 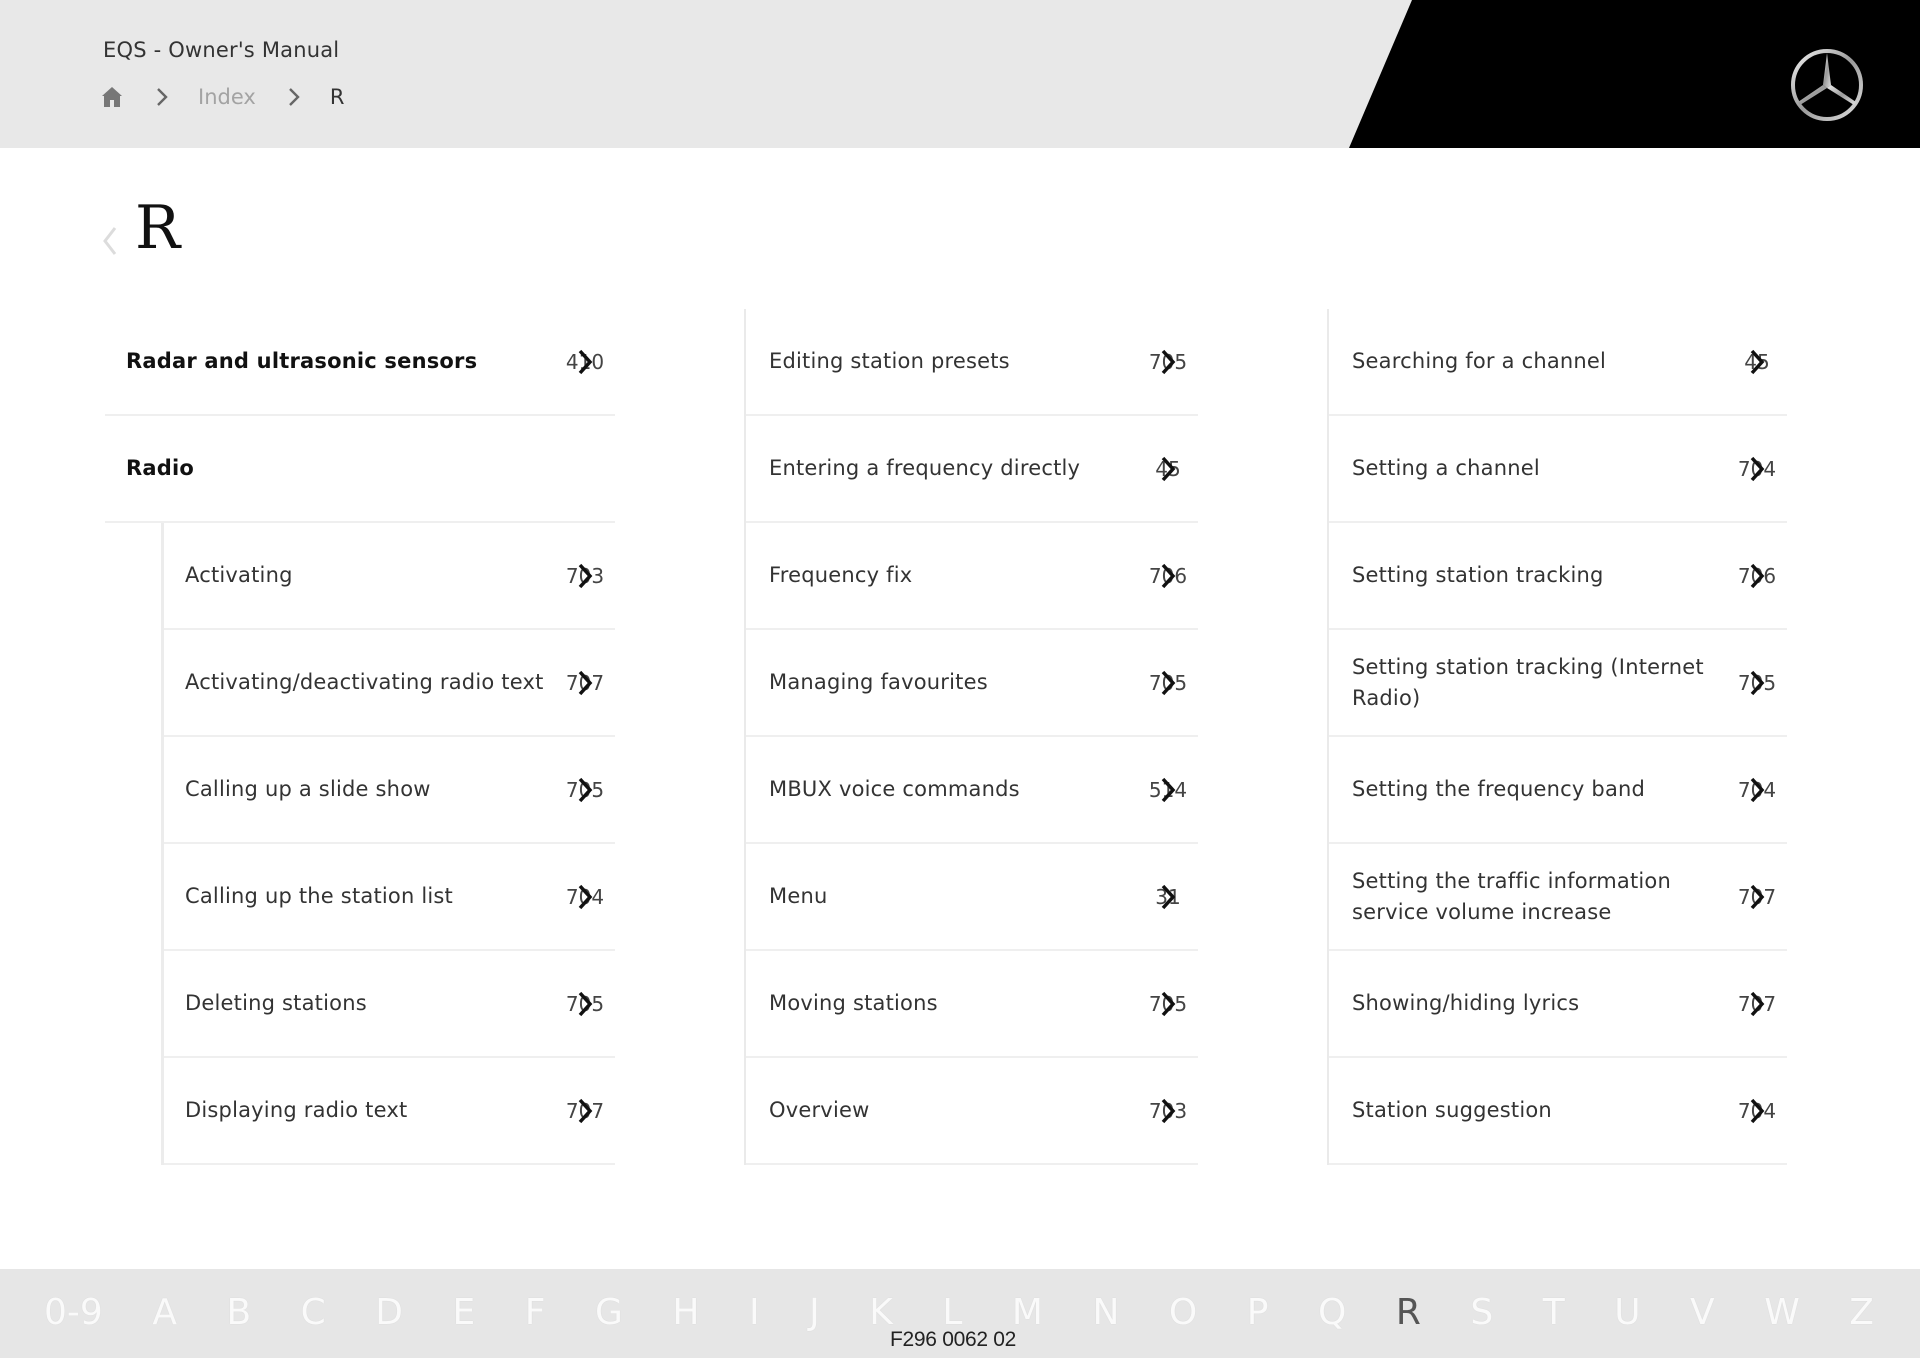 I want to click on alphabet-letter-o: O, so click(x=1183, y=1312).